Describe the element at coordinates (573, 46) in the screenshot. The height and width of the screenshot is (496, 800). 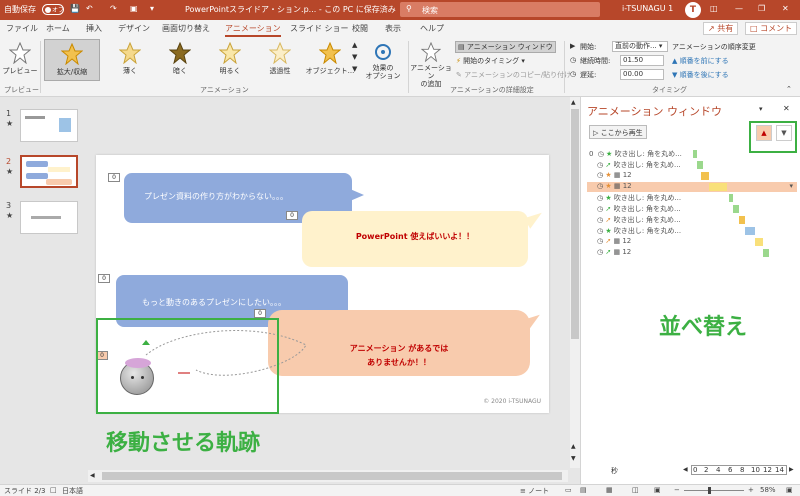
I see `start-icon: ▶` at that location.